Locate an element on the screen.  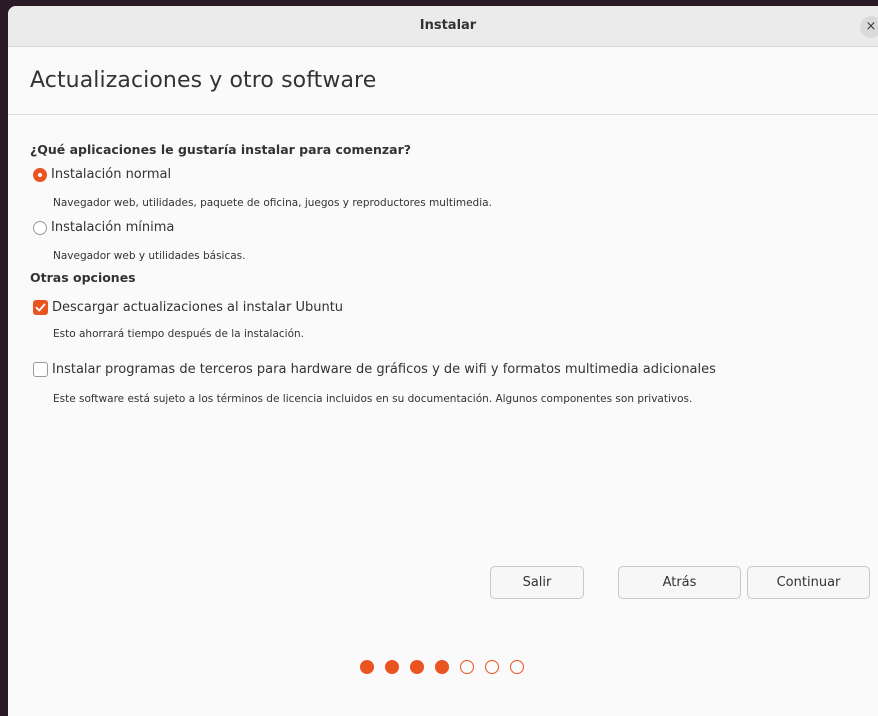
radio-minimal-install: Instalación mínima is located at coordinates (103, 227).